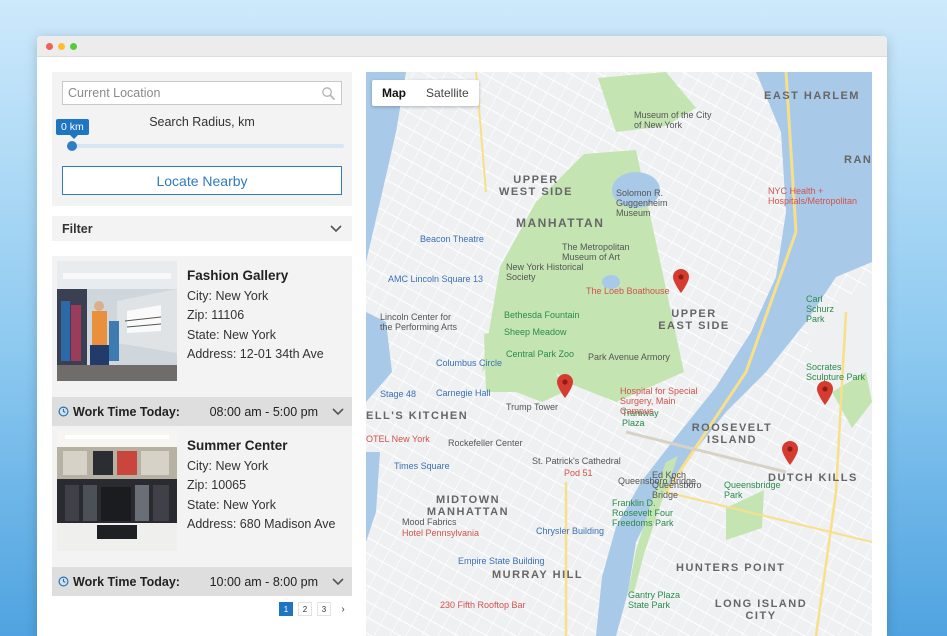 The height and width of the screenshot is (636, 947). I want to click on map-poi-label: Sheep Meadow, so click(535, 332).